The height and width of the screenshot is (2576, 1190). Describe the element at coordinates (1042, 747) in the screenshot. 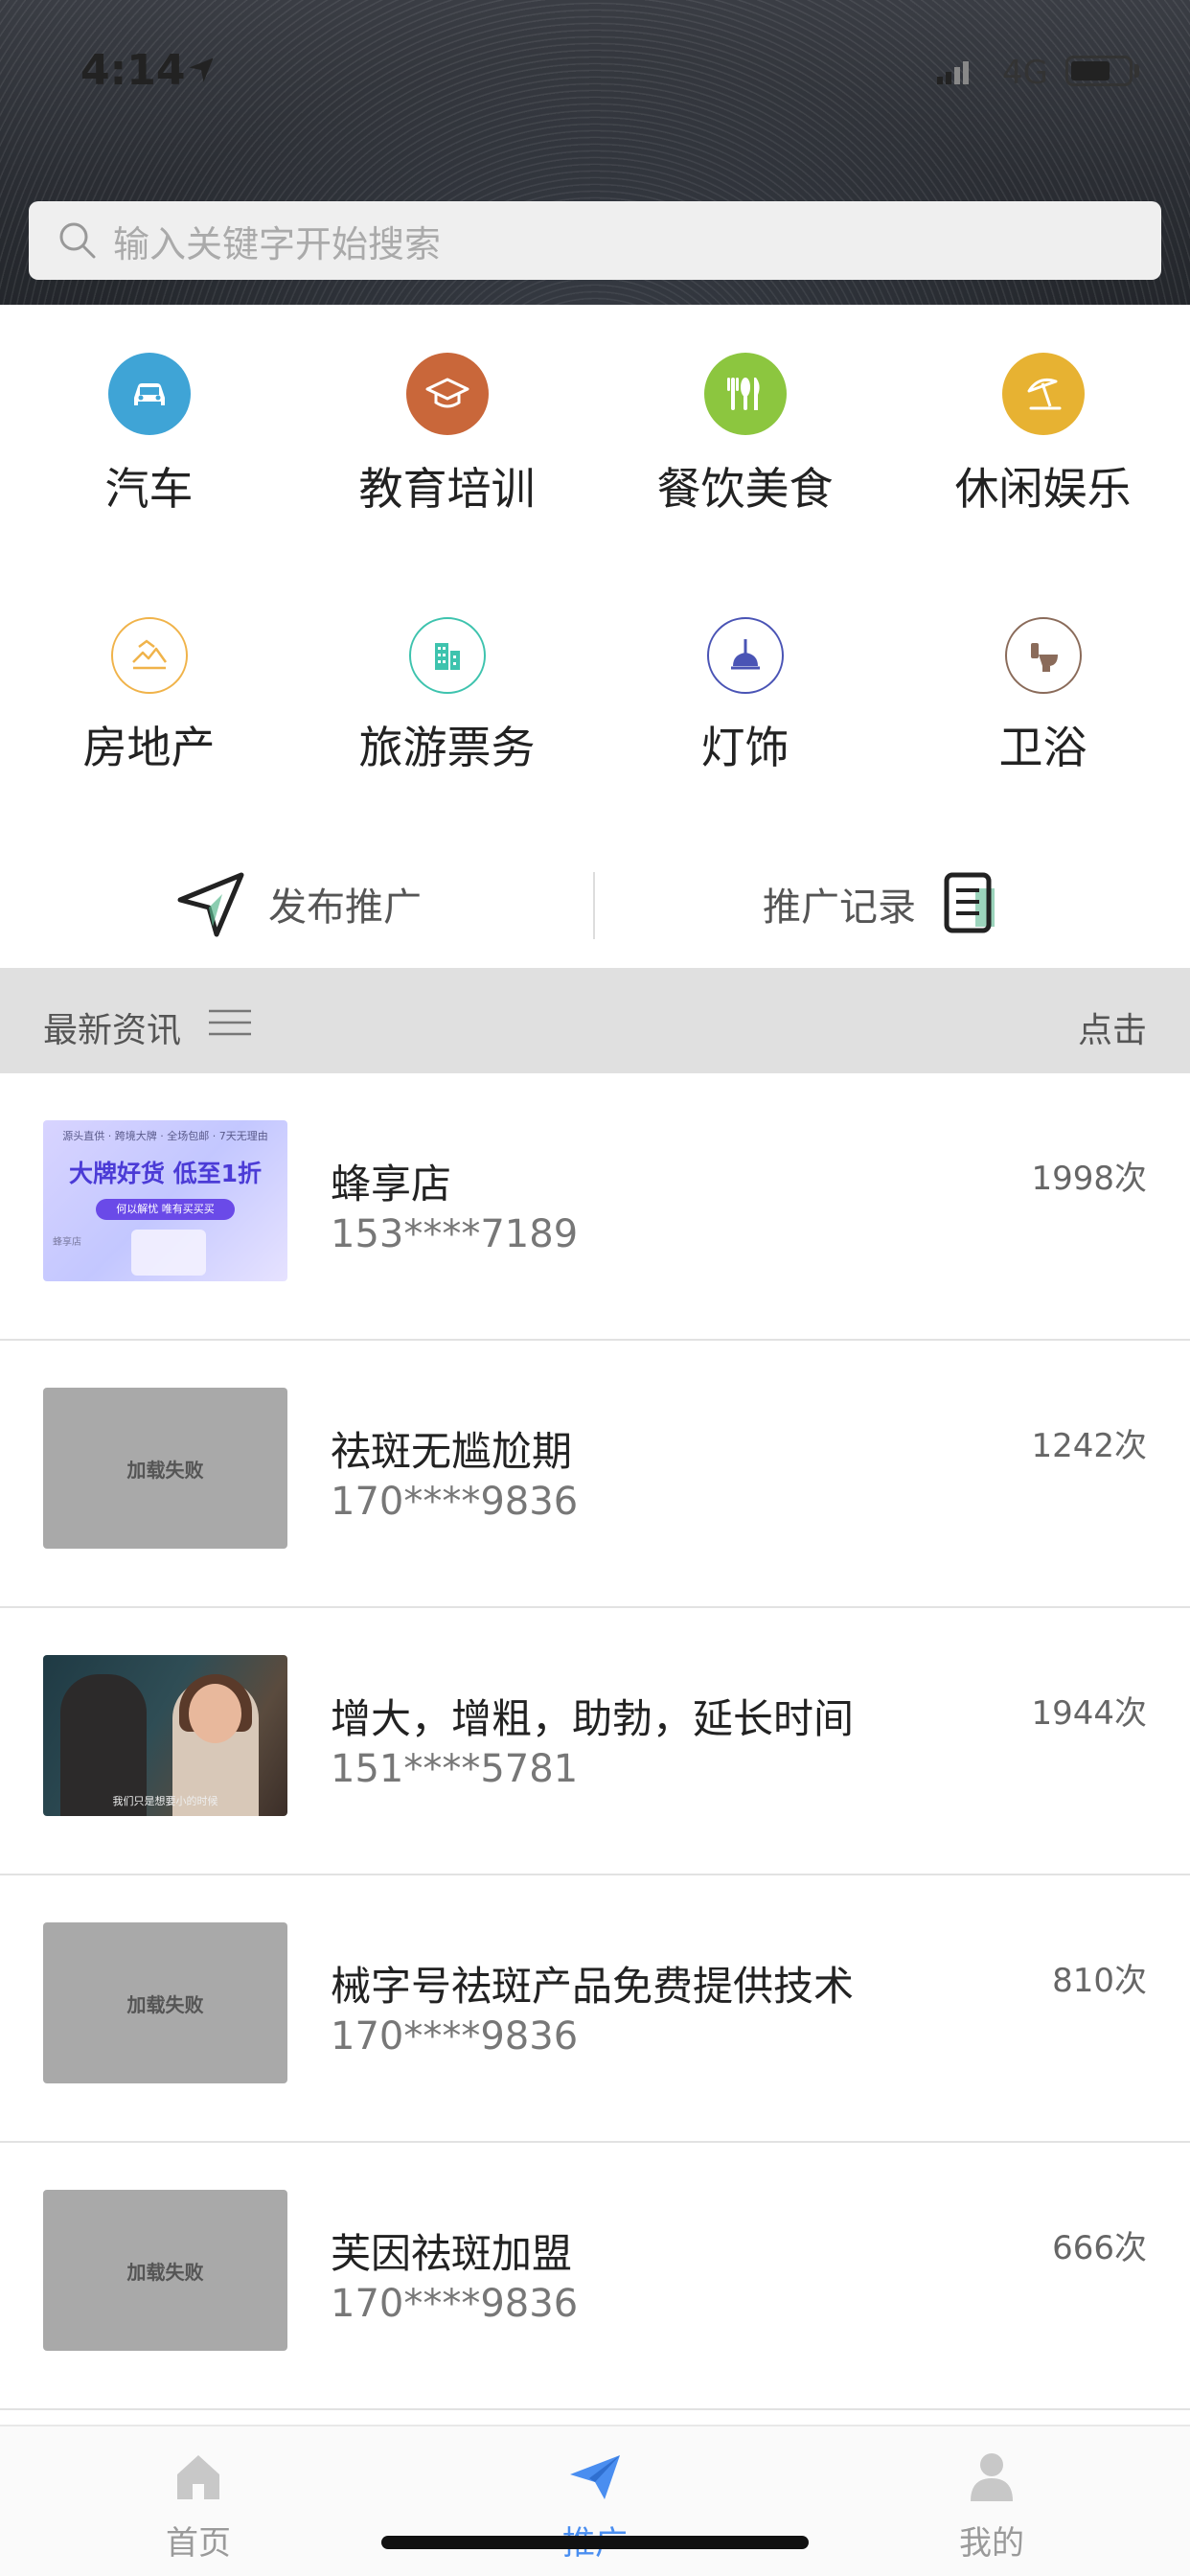

I see `category-label: 卫浴` at that location.